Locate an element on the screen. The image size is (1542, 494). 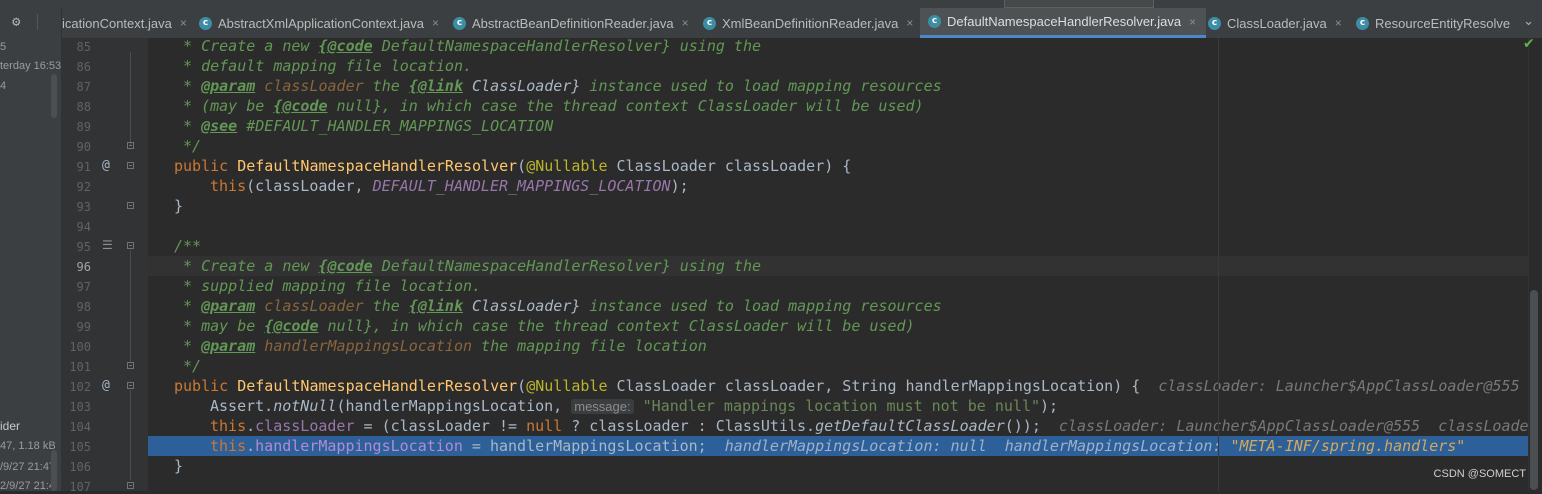
tab-resource-entity-resolver: c ResourceEntityResolver is located at coordinates (1433, 23).